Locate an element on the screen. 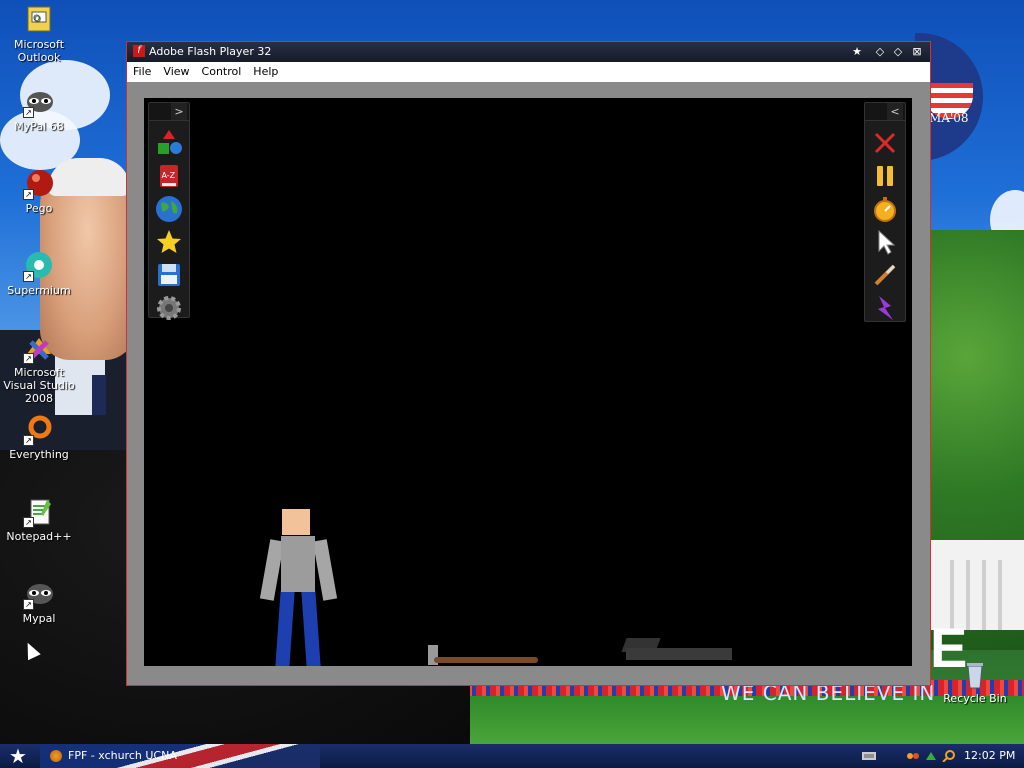 Image resolution: width=1024 pixels, height=768 pixels. panel-collapse-toggle: < is located at coordinates (895, 111).